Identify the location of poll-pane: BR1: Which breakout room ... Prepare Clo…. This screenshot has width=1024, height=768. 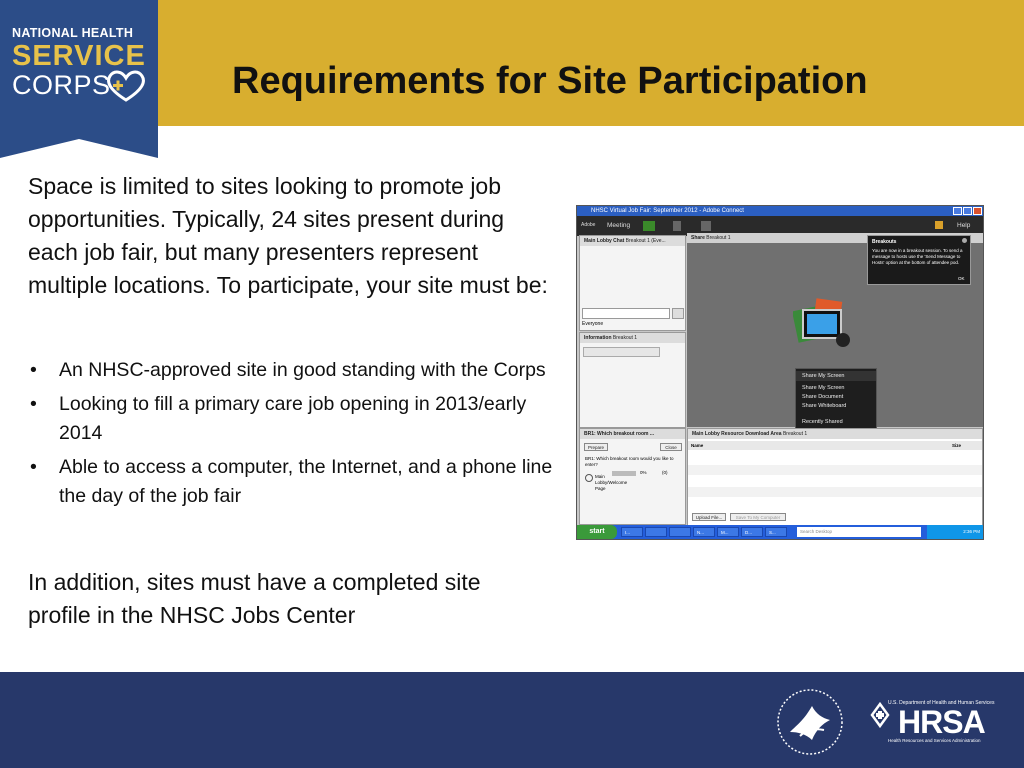
(632, 476).